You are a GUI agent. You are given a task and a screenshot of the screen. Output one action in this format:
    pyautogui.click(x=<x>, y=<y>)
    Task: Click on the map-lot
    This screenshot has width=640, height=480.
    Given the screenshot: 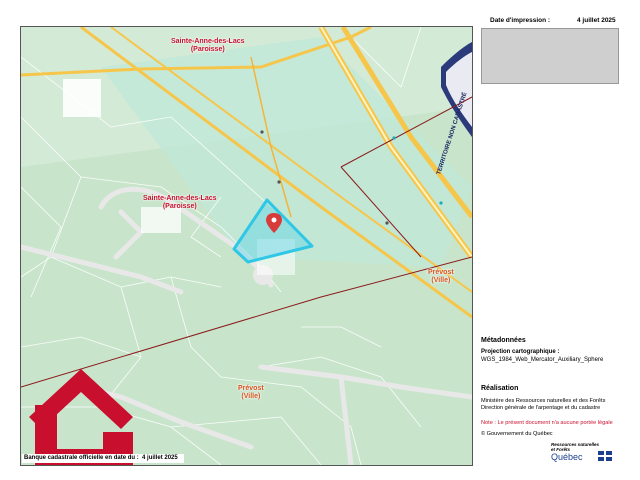 What is the action you would take?
    pyautogui.click(x=82, y=98)
    